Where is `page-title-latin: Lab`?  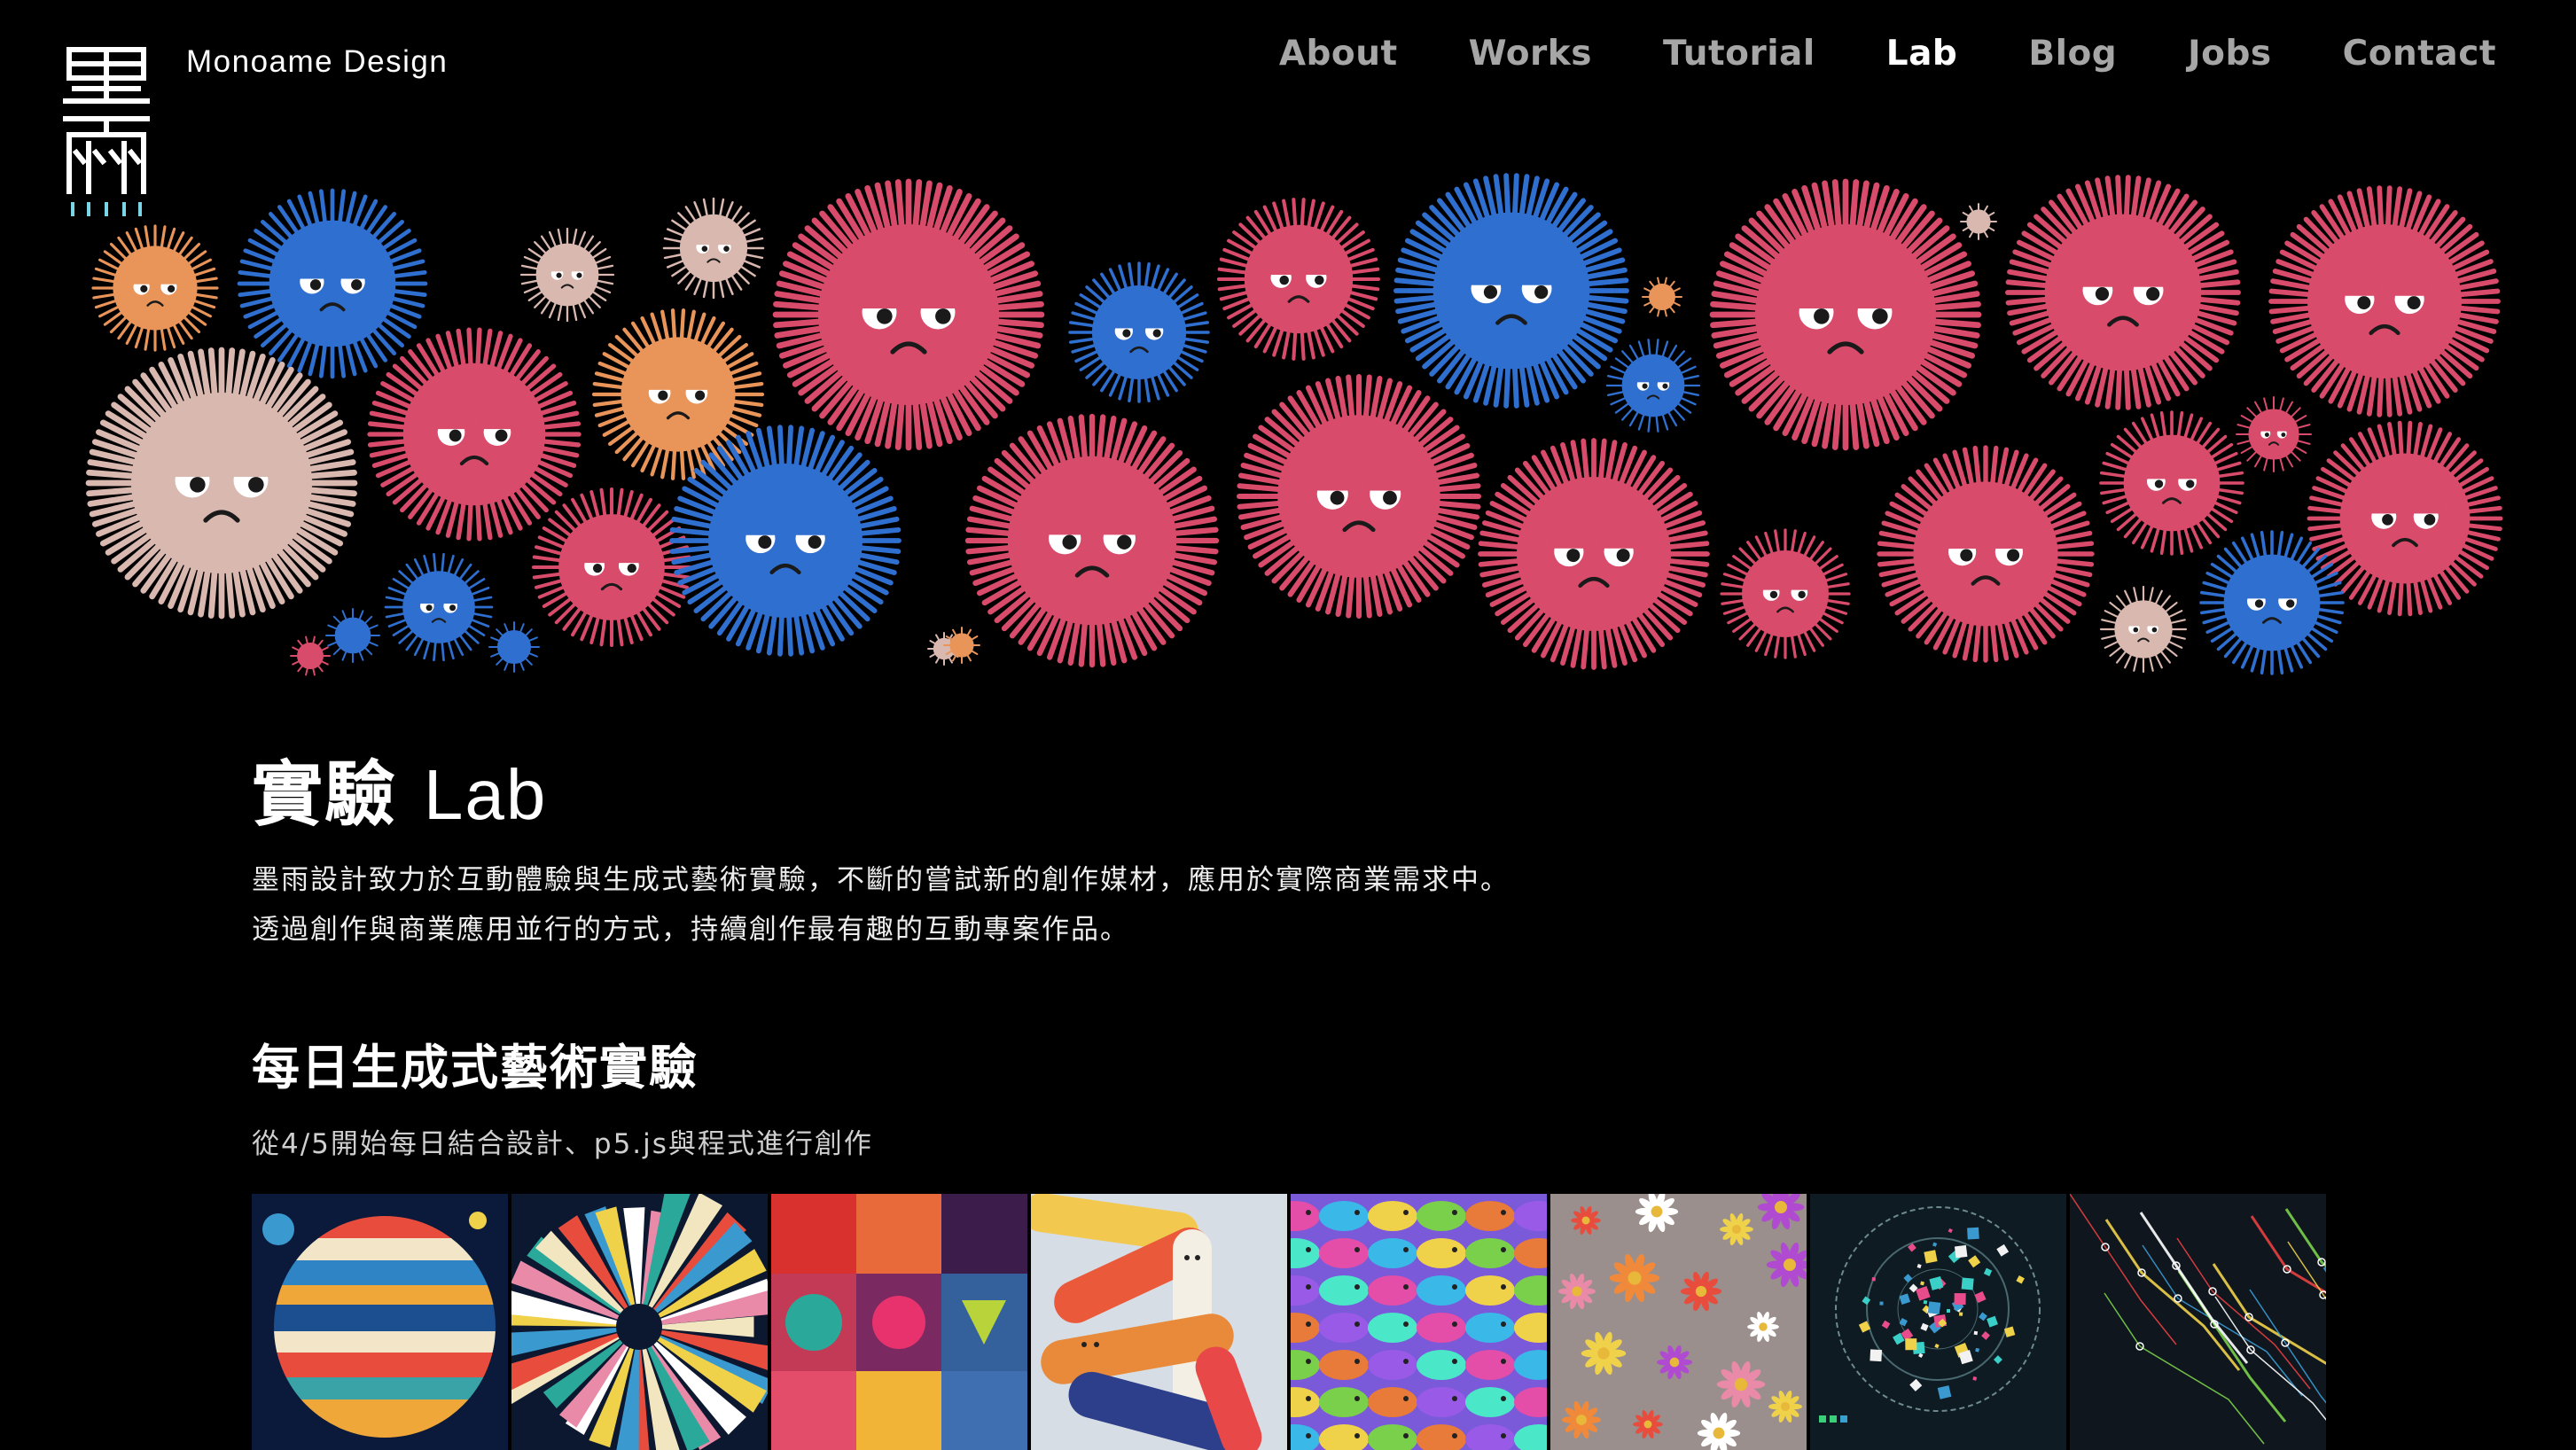
page-title-latin: Lab is located at coordinates (485, 794).